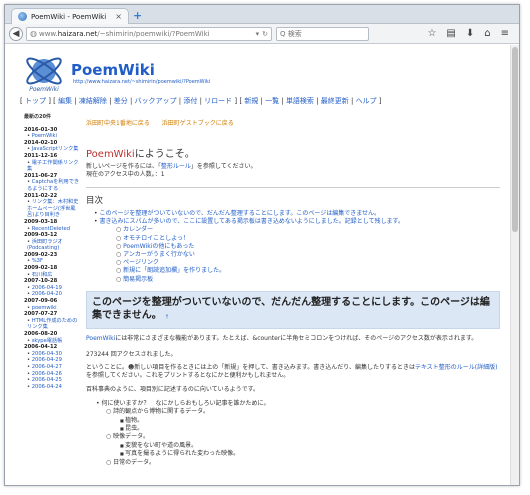 The height and width of the screenshot is (495, 530). I want to click on menu-item: 凍結解除, so click(93, 101).